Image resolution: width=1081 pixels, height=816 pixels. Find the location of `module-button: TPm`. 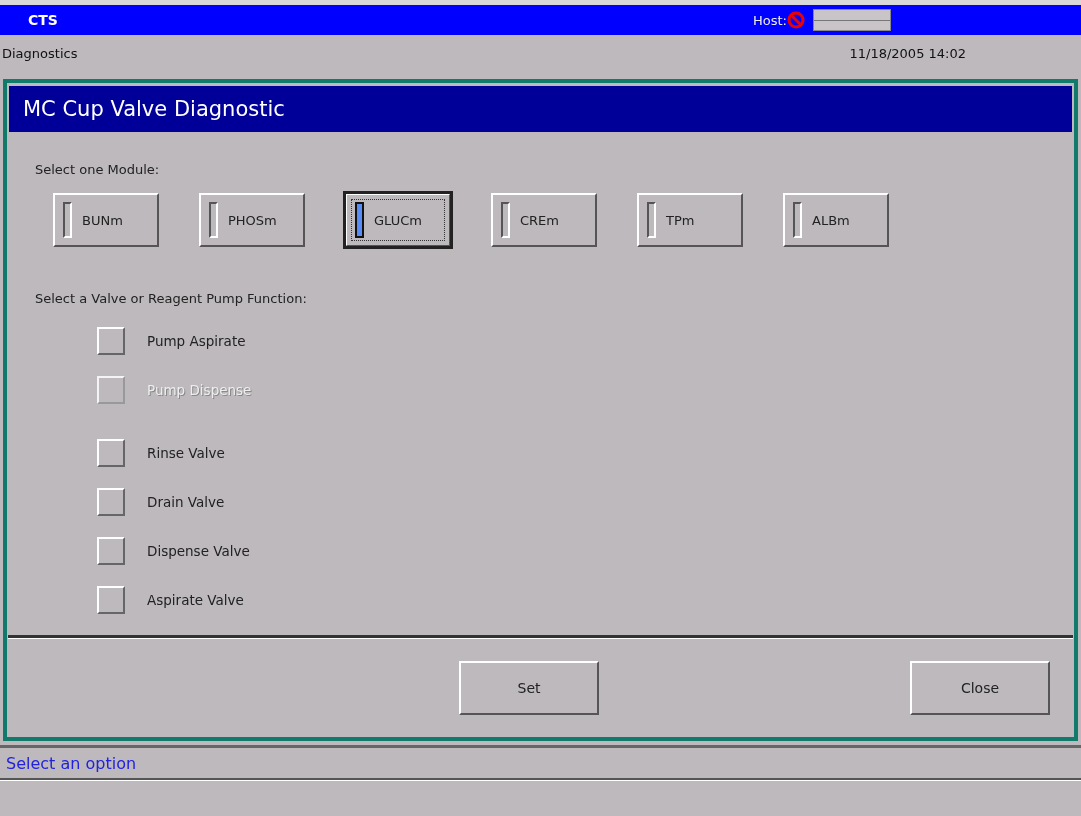

module-button: TPm is located at coordinates (690, 220).